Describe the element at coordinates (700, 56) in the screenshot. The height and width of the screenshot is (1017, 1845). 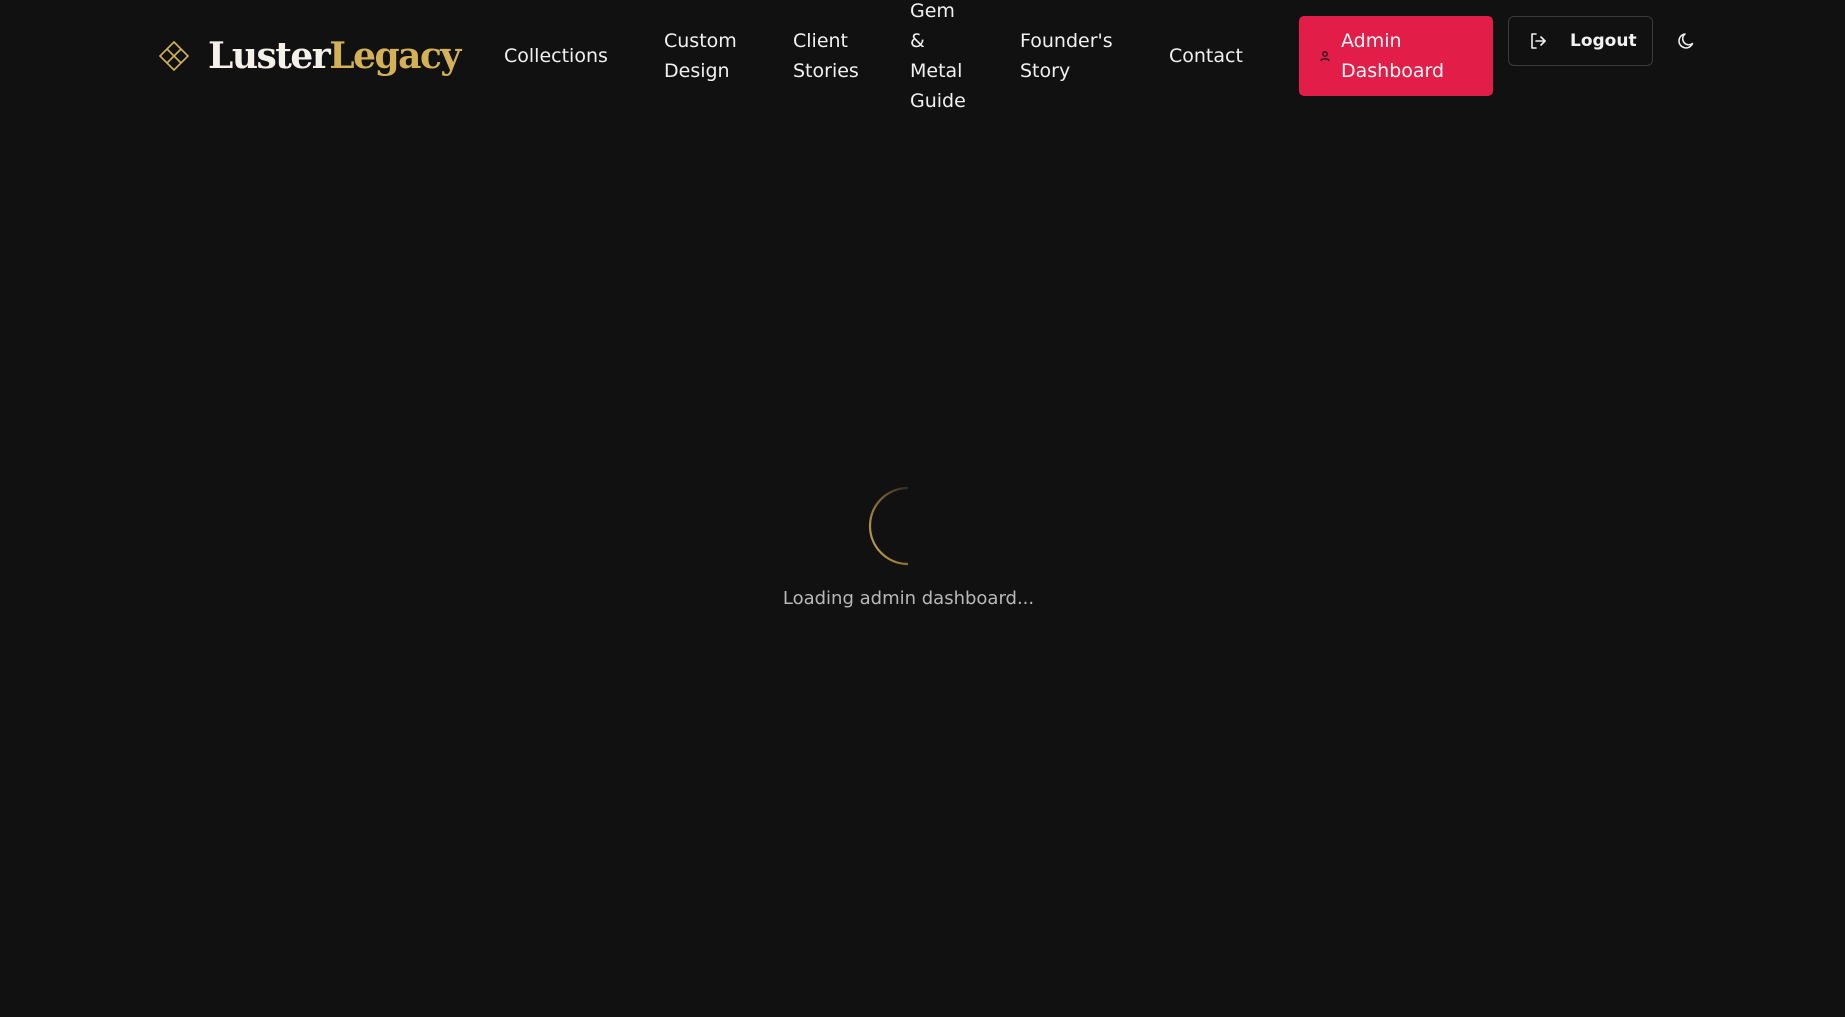
I see `nav-link-custom-design: Custom Design` at that location.